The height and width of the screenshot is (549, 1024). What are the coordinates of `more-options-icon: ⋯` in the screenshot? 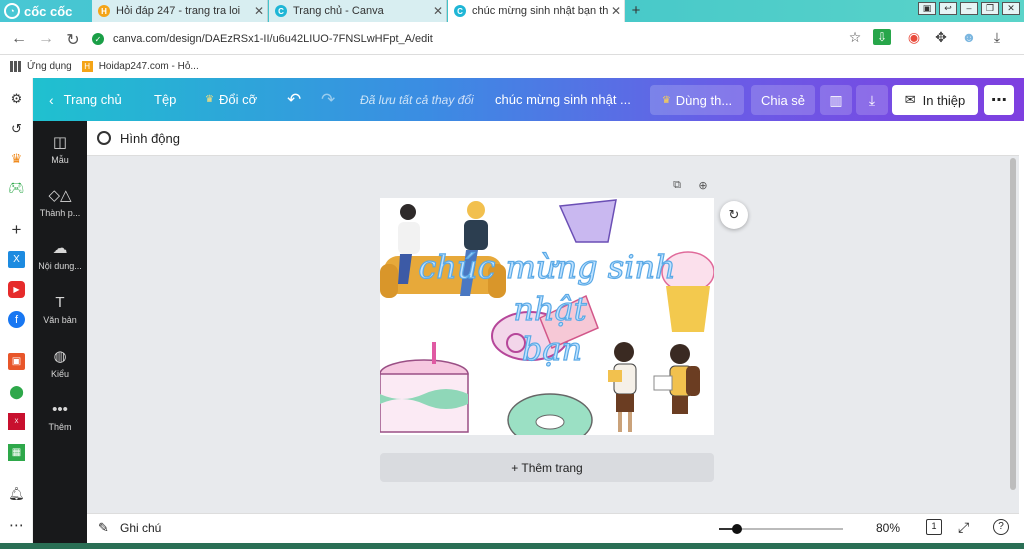 It's located at (999, 100).